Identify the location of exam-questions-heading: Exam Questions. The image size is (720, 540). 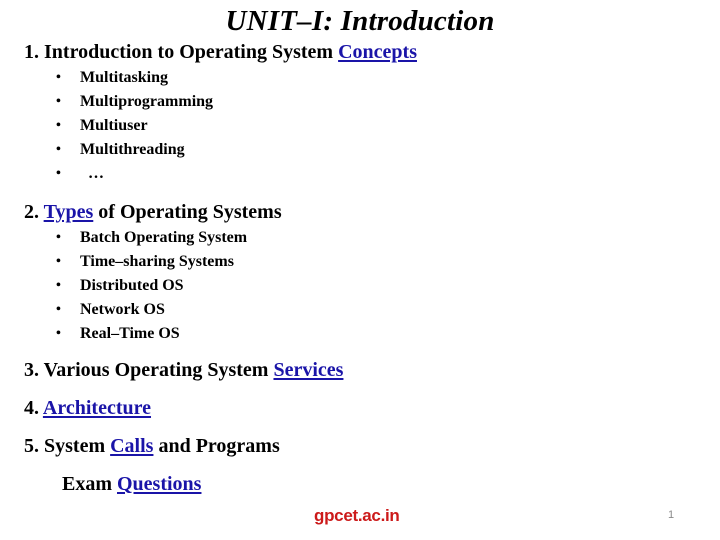
(131, 484).